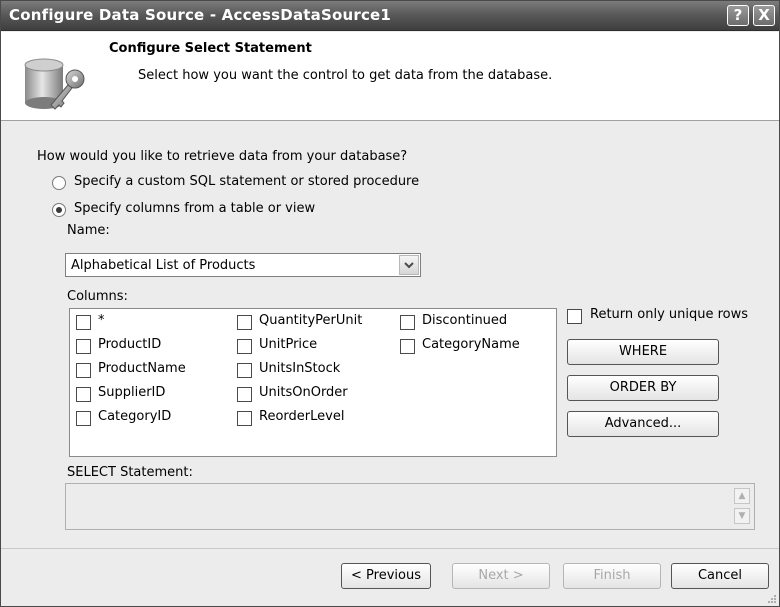 The image size is (780, 607). Describe the element at coordinates (471, 344) in the screenshot. I see `column-label: CategoryName` at that location.